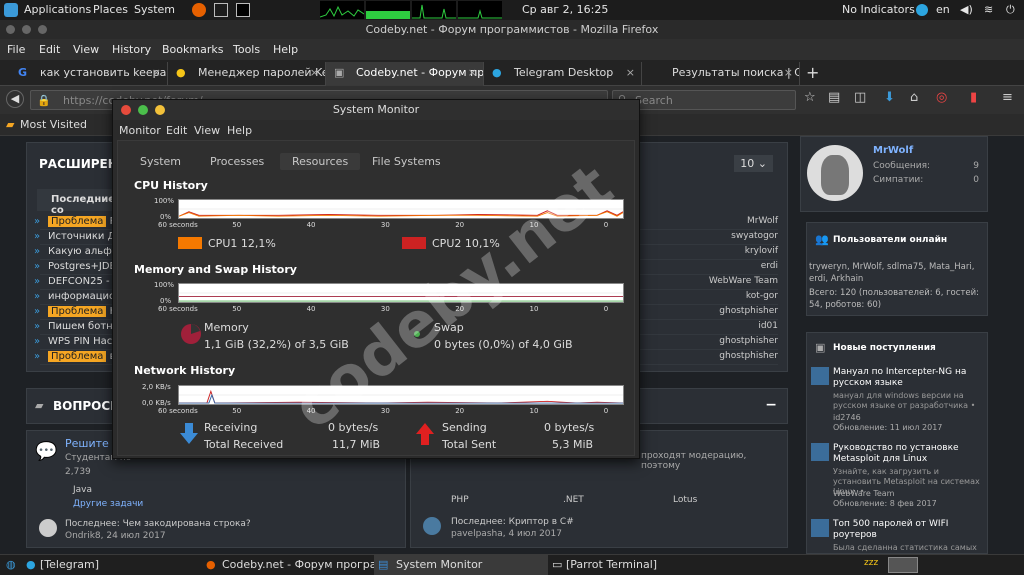  Describe the element at coordinates (84, 356) in the screenshot. I see `list-item: Проблема вз` at that location.